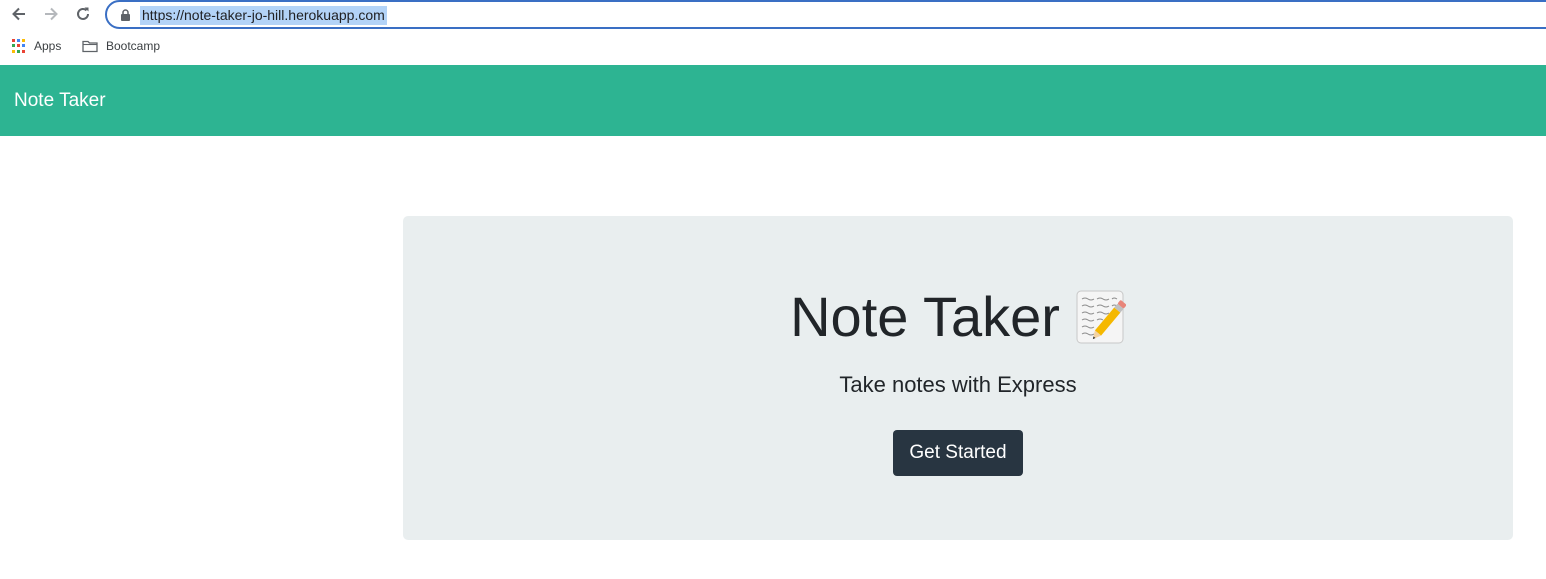 The width and height of the screenshot is (1546, 579). Describe the element at coordinates (825, 14) in the screenshot. I see `address-bar: https://note-taker-jo-hill.herokuapp.com` at that location.